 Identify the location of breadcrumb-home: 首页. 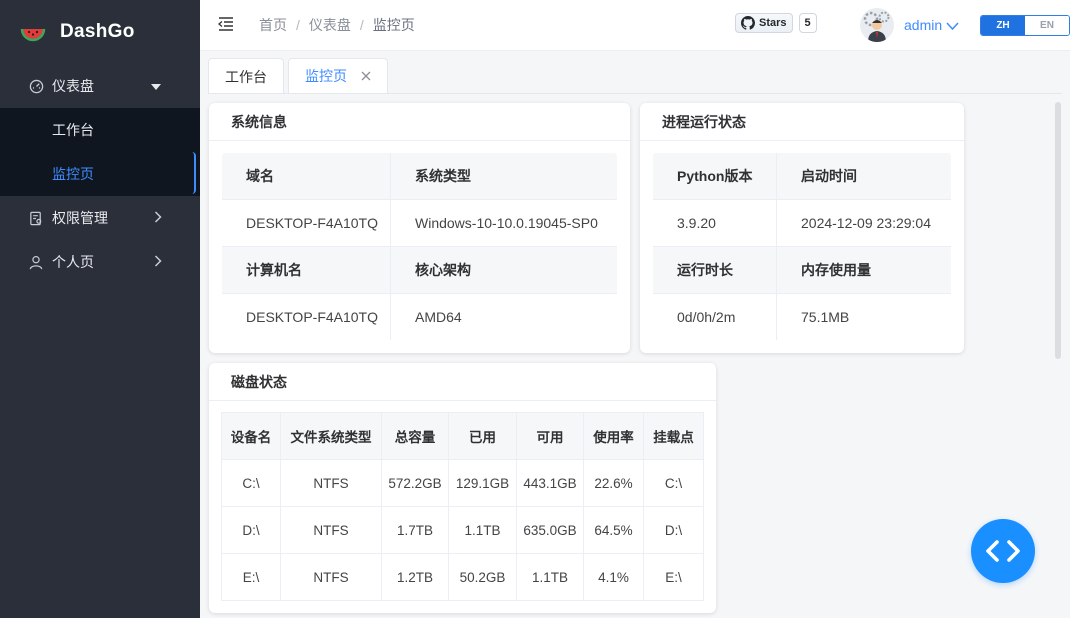
(273, 25).